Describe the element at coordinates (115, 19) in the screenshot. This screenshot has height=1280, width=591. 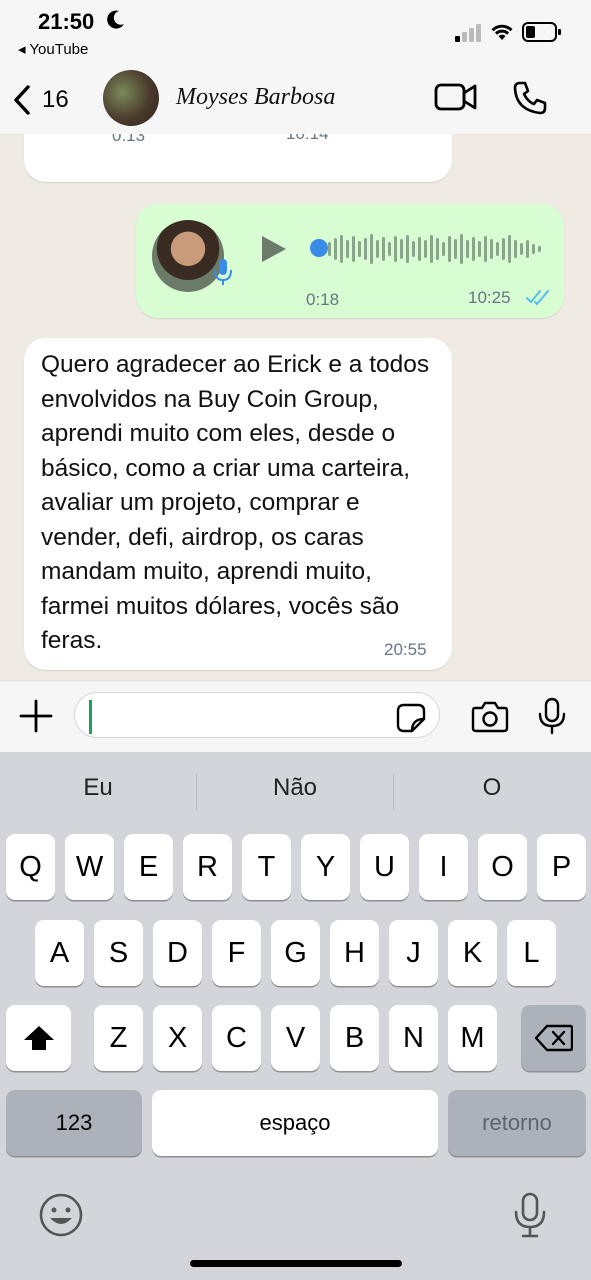
I see `moon-icon` at that location.